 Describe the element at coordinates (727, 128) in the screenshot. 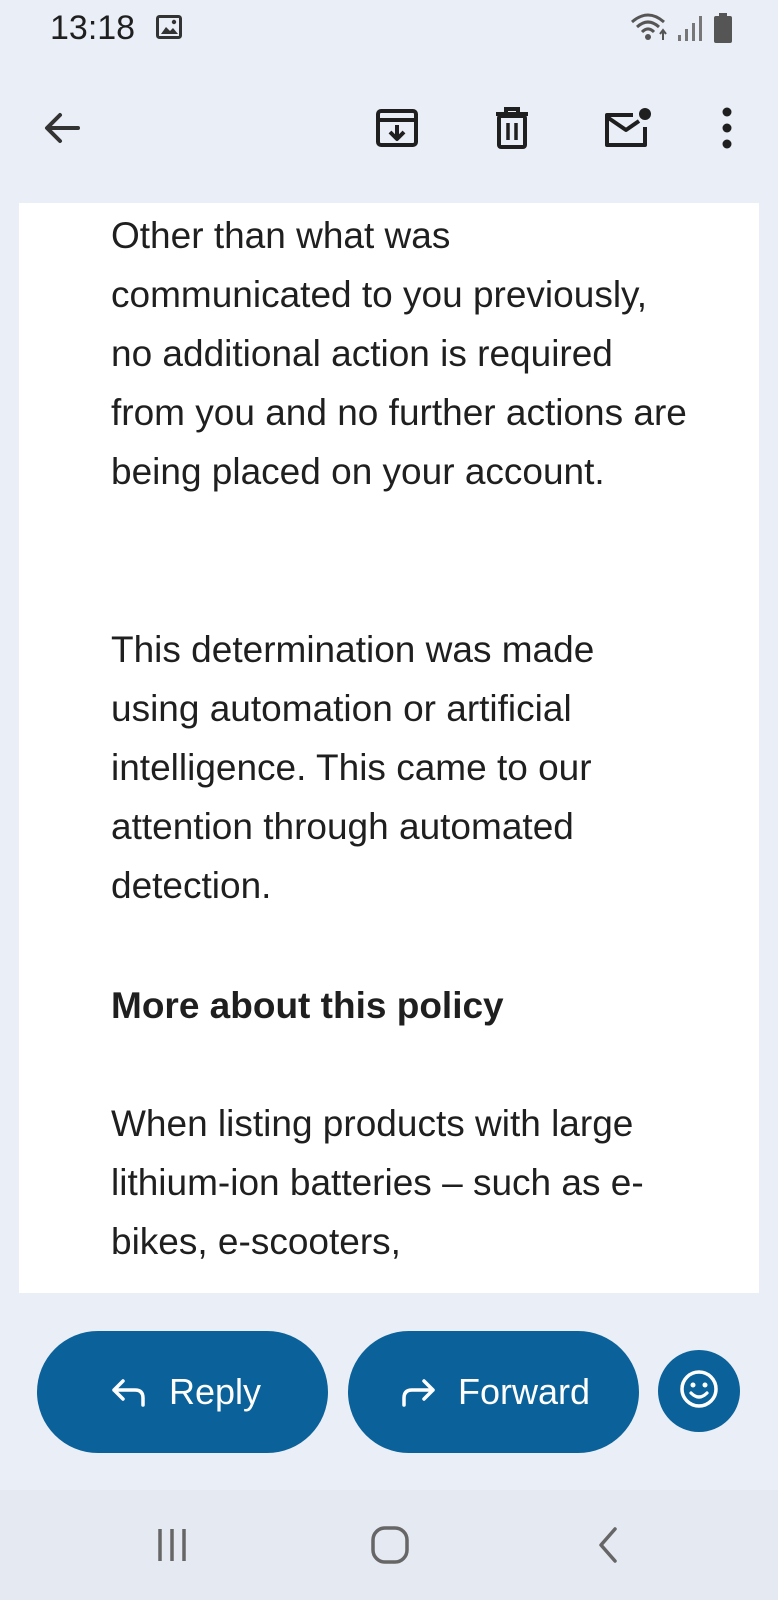

I see `more-options-icon` at that location.